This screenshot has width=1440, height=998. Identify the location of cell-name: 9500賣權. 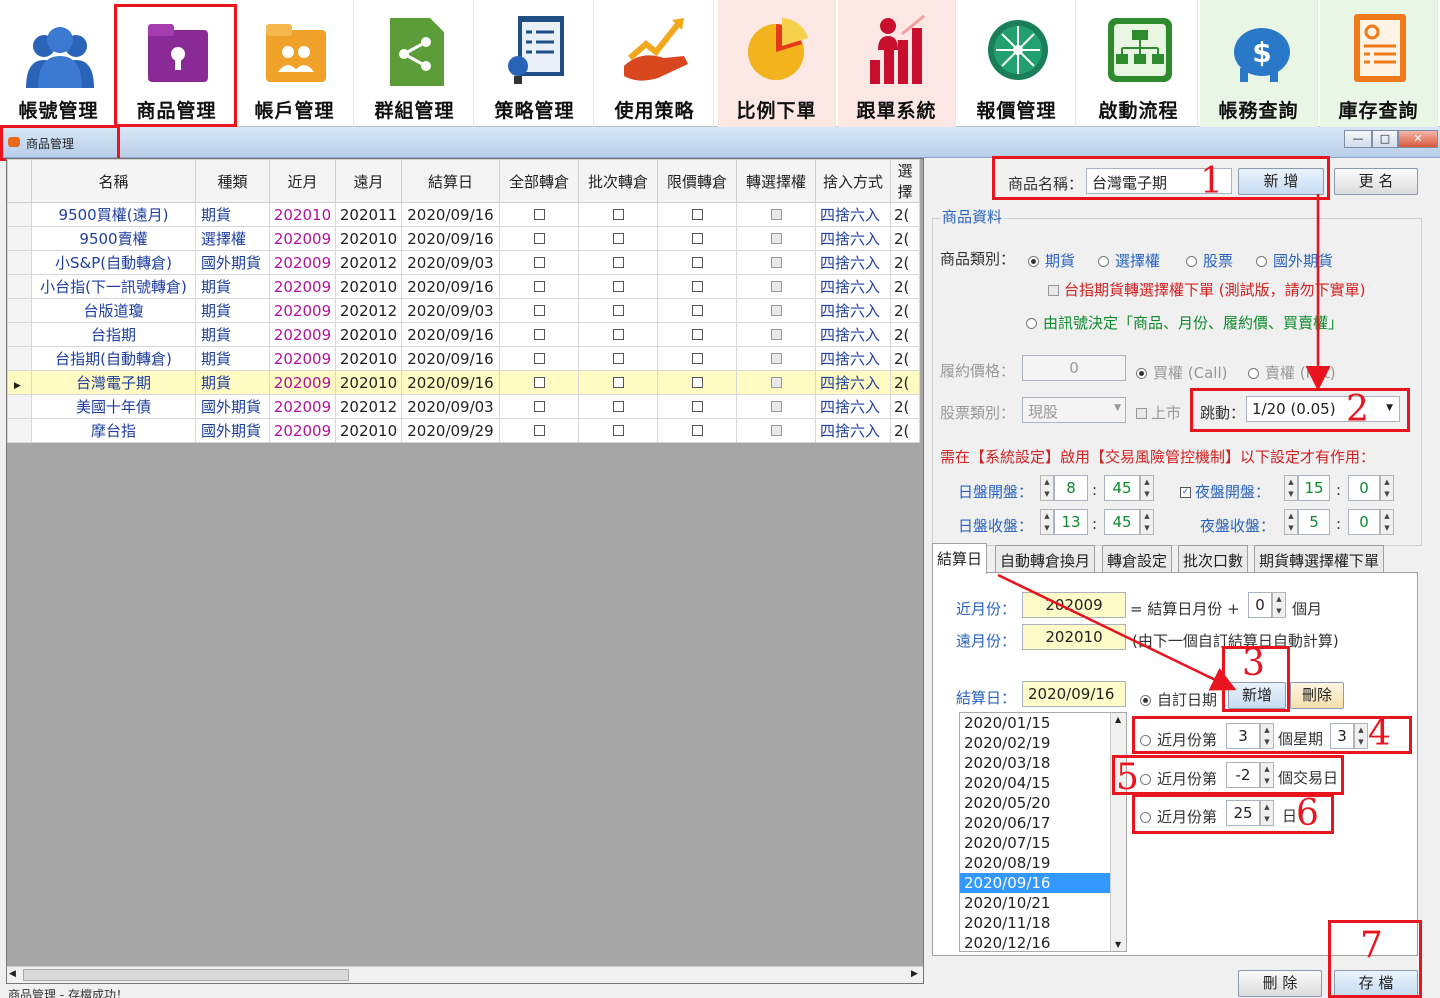
(113, 238).